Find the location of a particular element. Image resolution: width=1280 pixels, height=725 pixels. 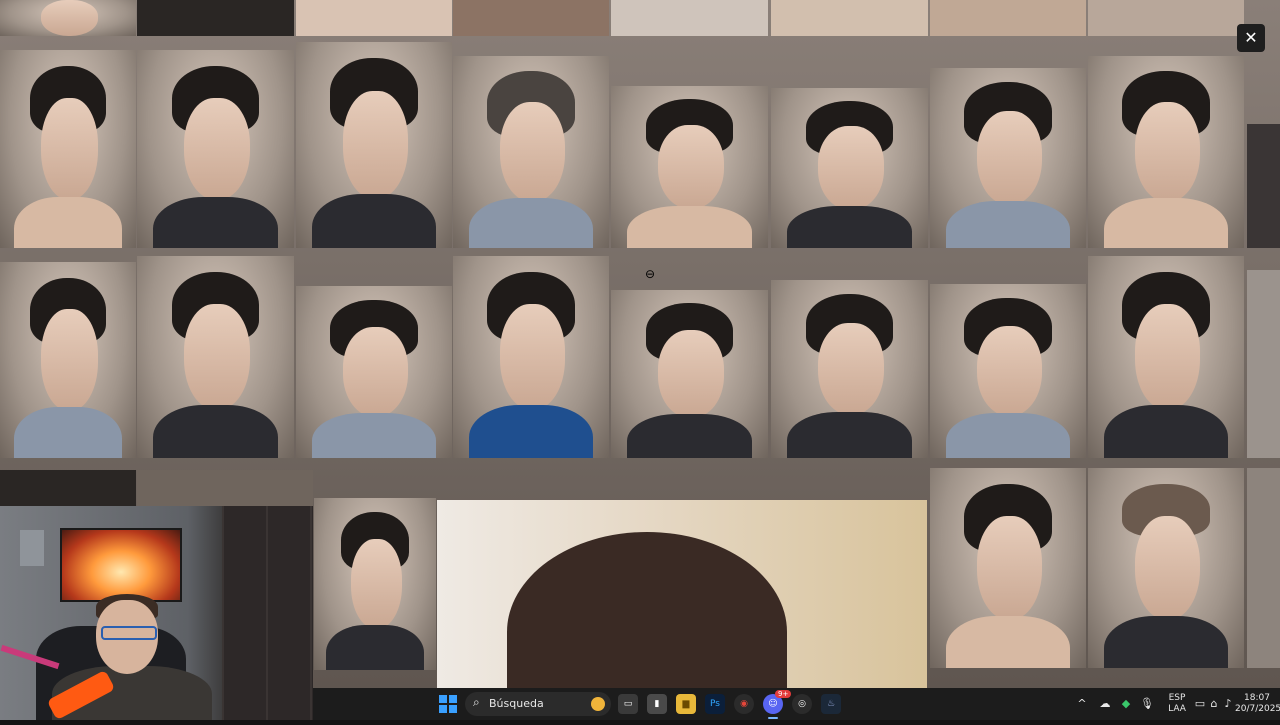

taskbar-search: ⌕ Búsqueda is located at coordinates (538, 704).